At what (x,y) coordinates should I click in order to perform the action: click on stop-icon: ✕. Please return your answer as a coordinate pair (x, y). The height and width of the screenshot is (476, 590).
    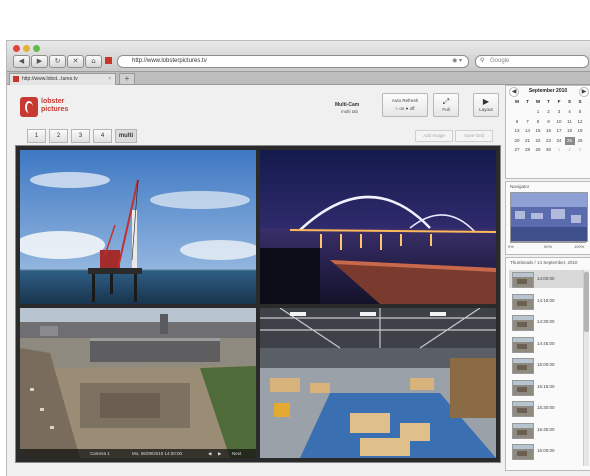
    Looking at the image, I should click on (75, 61).